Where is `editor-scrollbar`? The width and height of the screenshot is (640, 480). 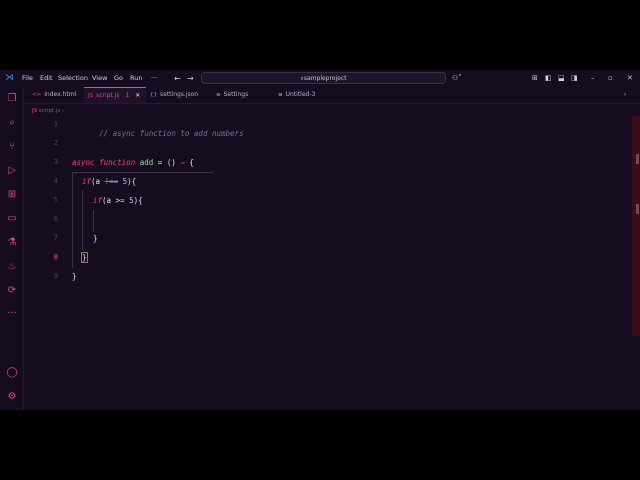
editor-scrollbar is located at coordinates (636, 226).